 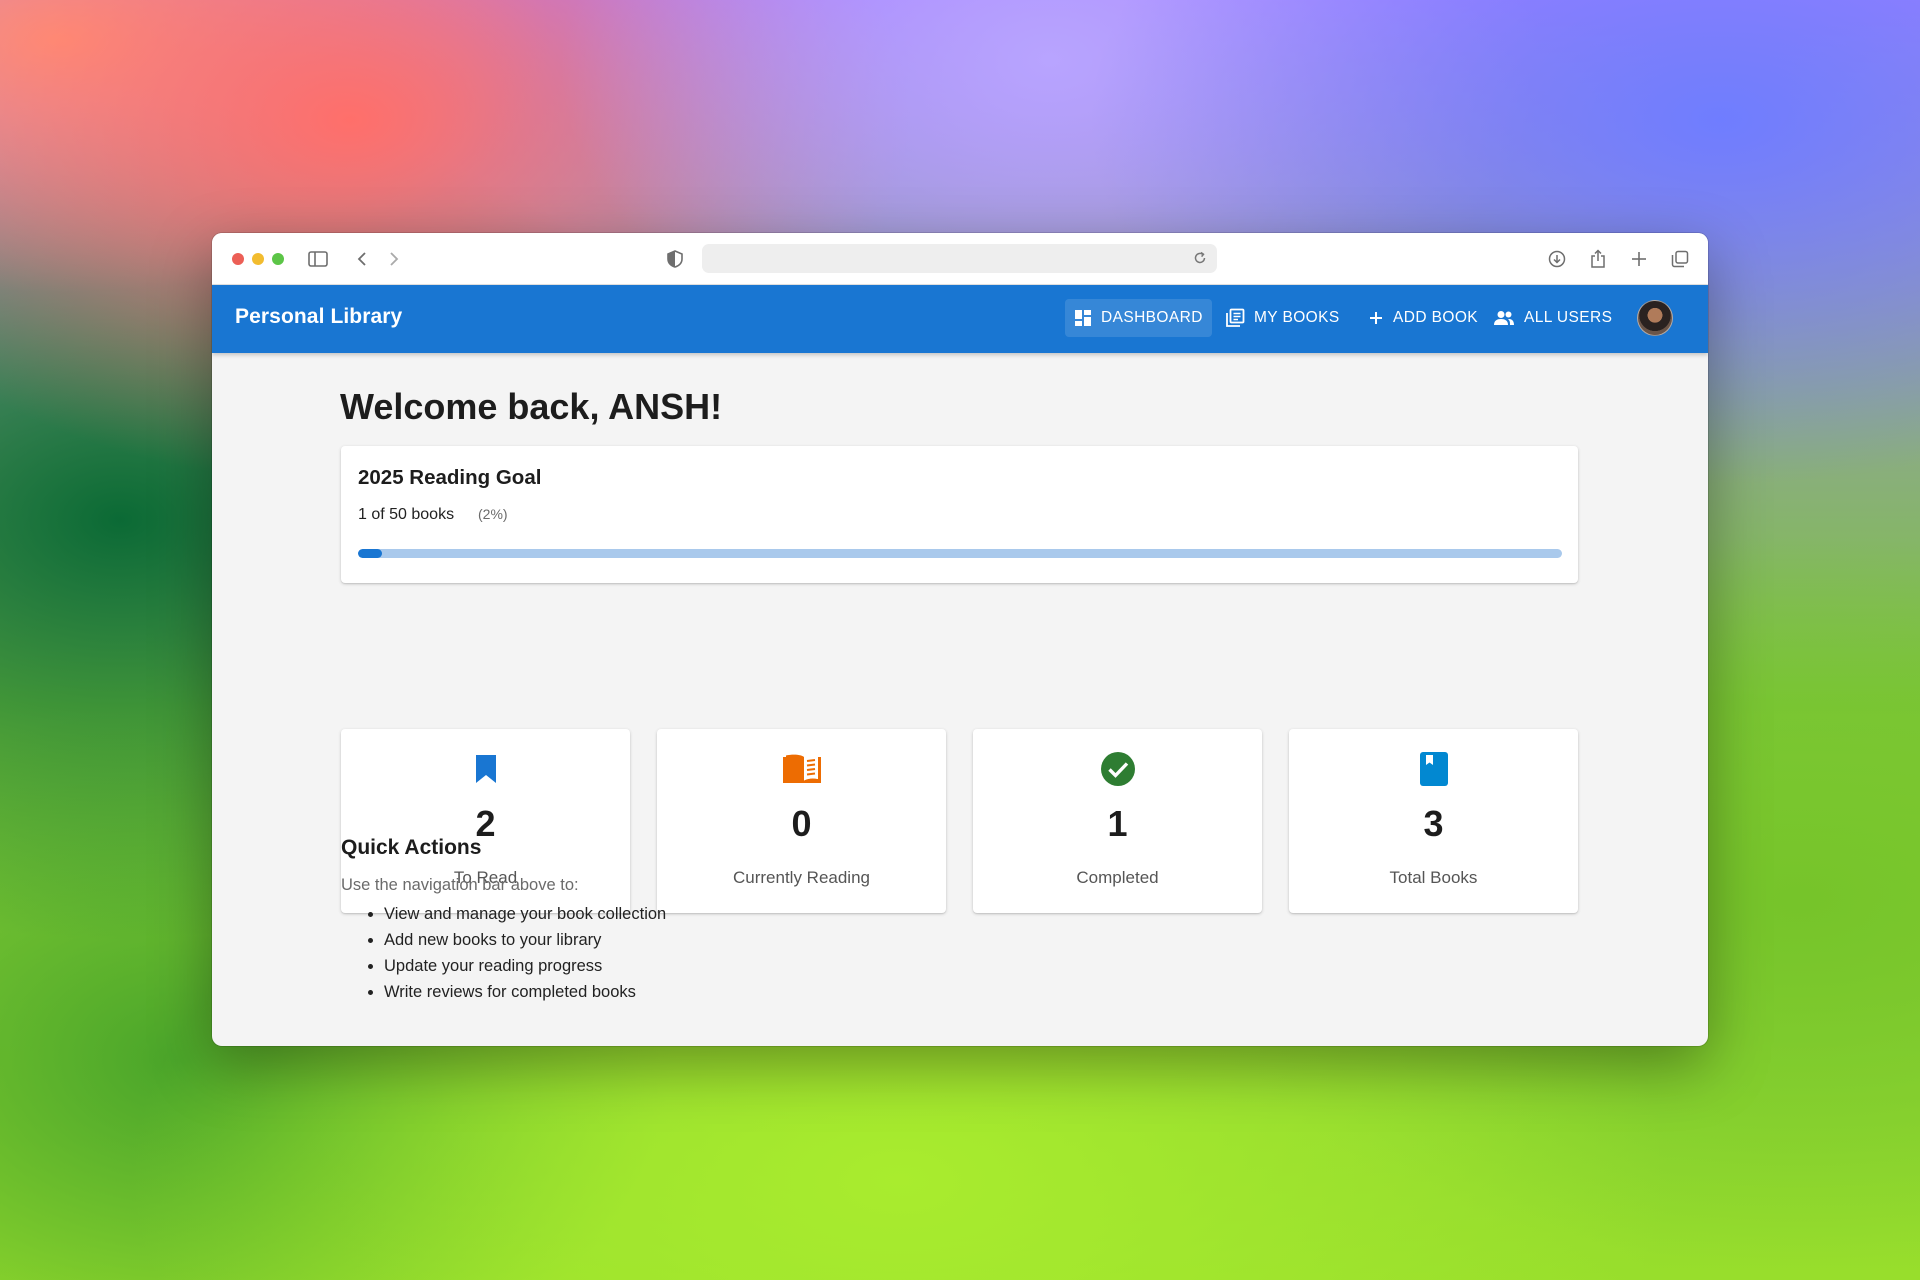 What do you see at coordinates (1117, 823) in the screenshot?
I see `stat-value-completed: 1` at bounding box center [1117, 823].